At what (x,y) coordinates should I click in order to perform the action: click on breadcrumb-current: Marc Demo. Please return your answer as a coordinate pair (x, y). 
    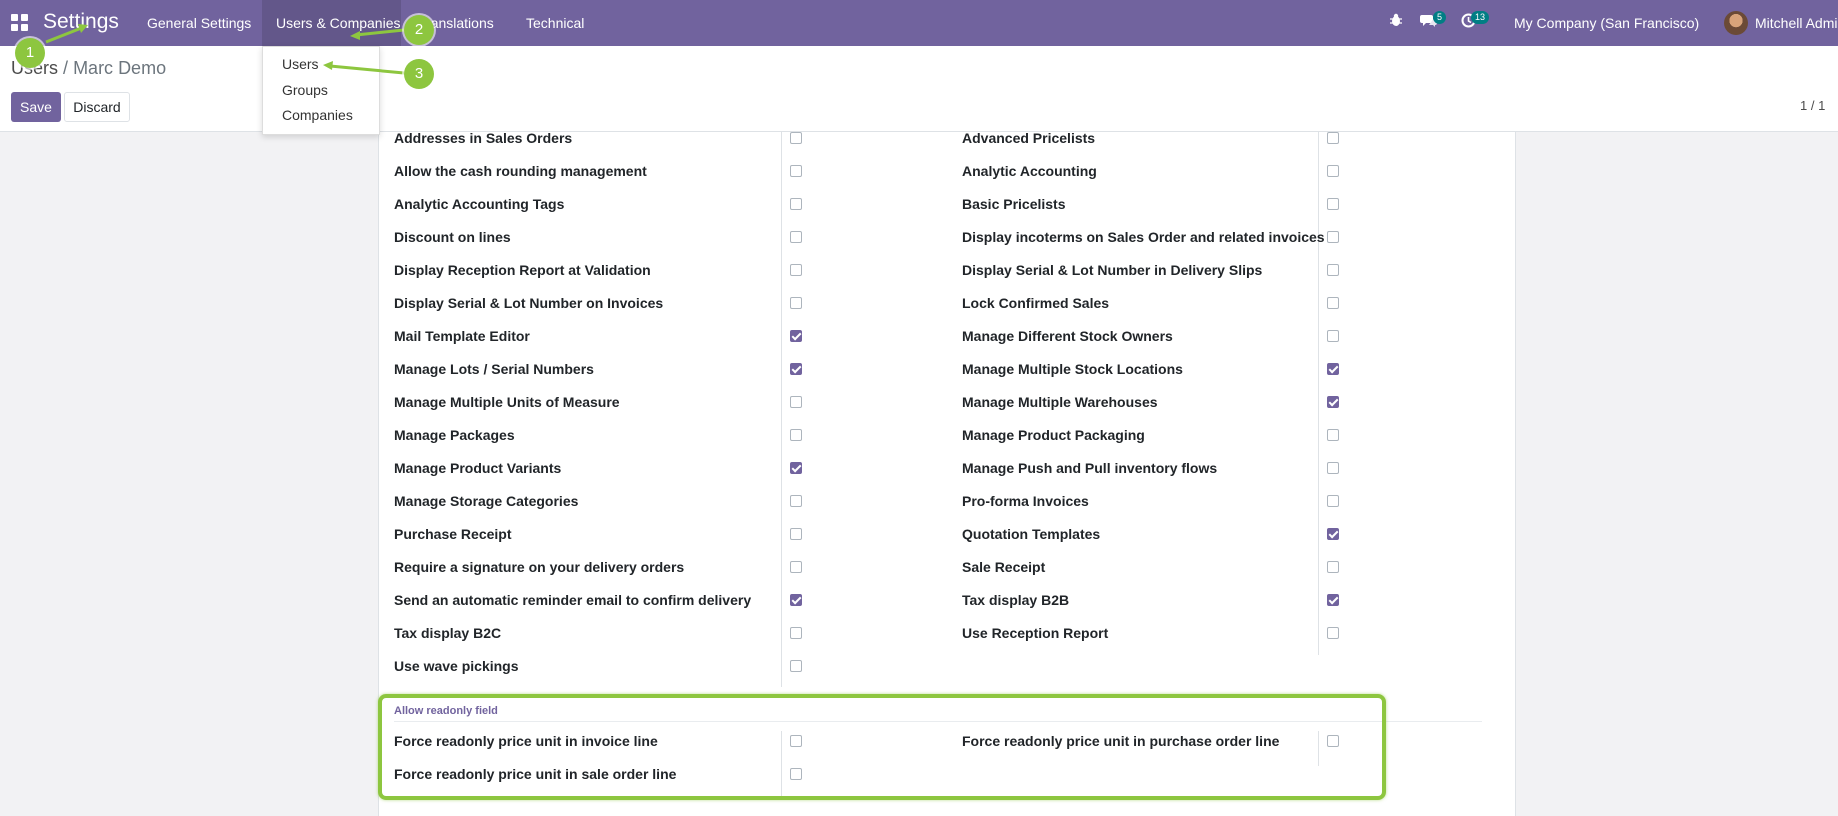
    Looking at the image, I should click on (120, 68).